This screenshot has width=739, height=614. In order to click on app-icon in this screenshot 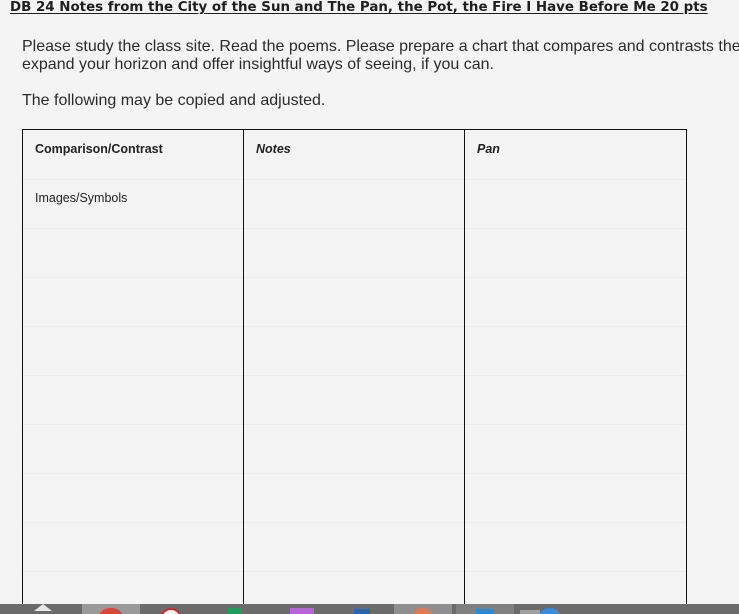, I will do `click(302, 609)`.